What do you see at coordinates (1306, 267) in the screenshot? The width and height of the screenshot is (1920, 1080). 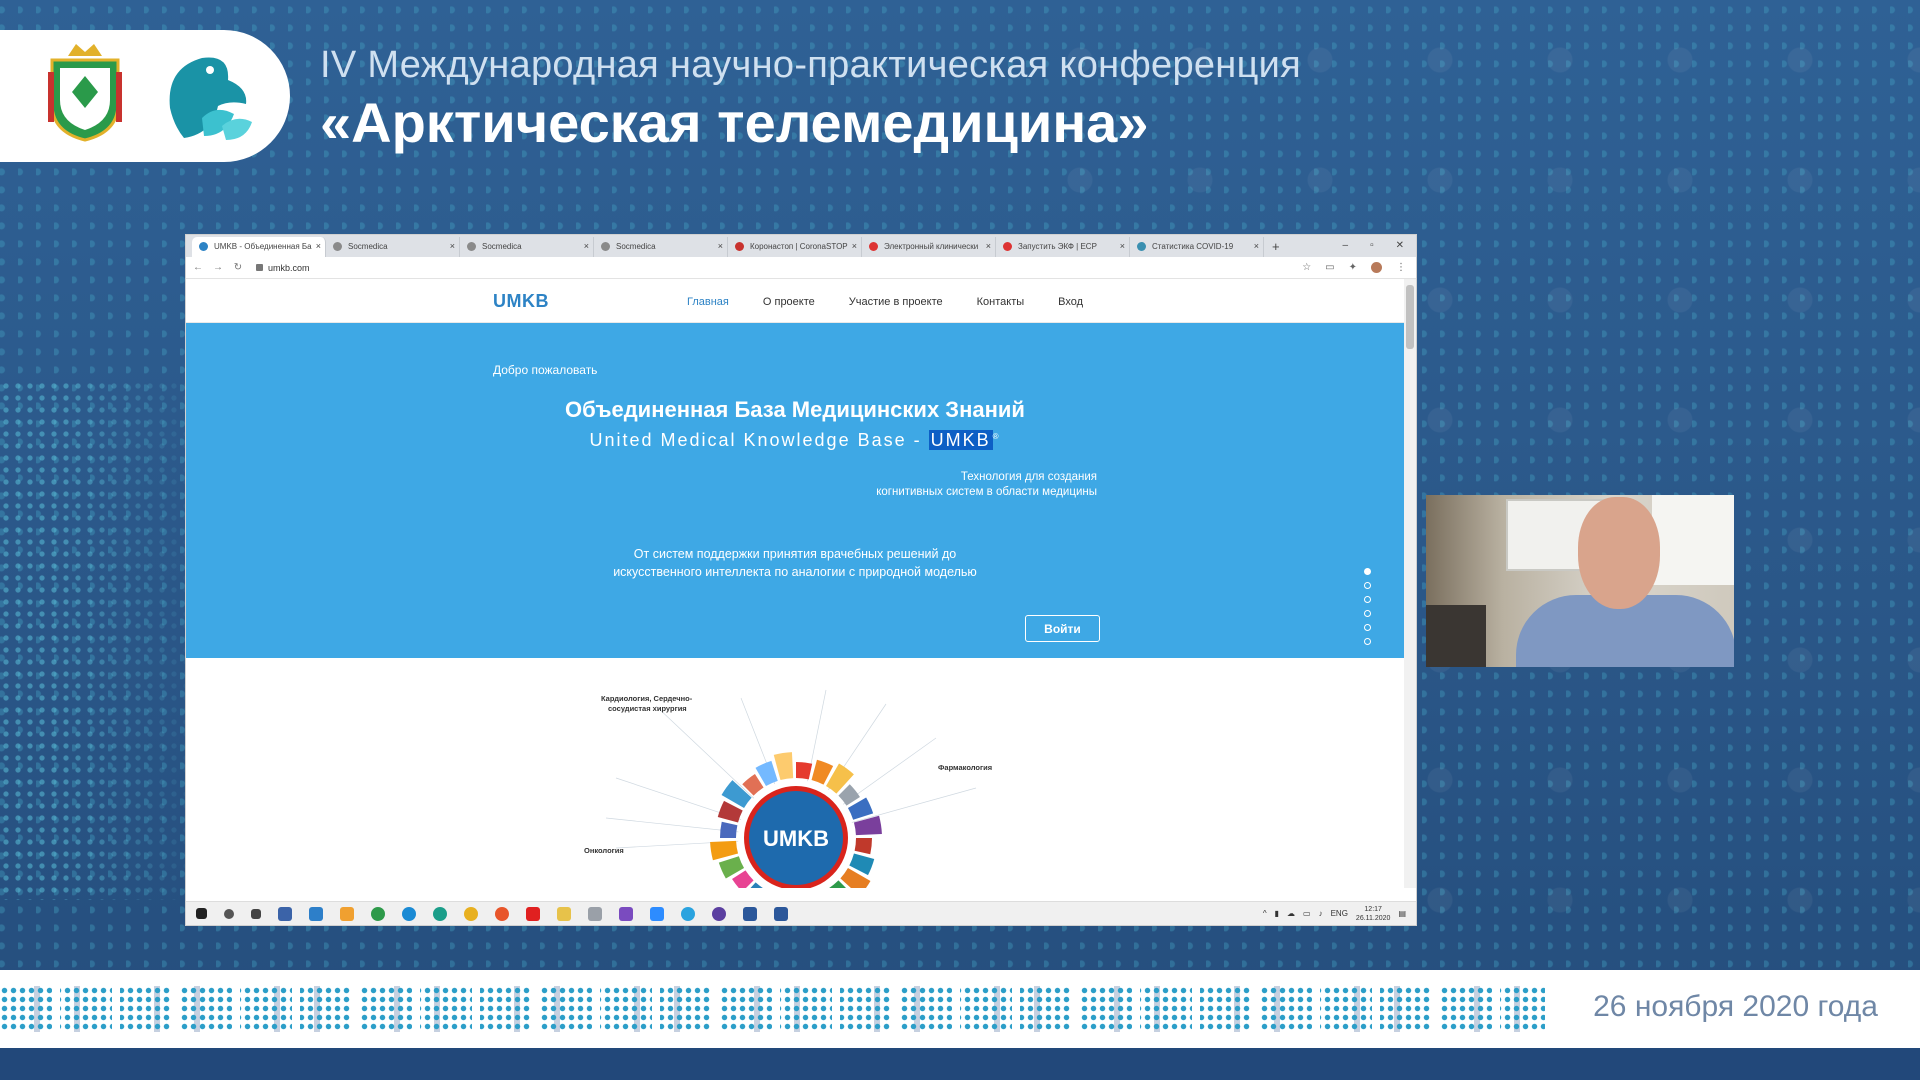 I see `star-icon: ☆` at bounding box center [1306, 267].